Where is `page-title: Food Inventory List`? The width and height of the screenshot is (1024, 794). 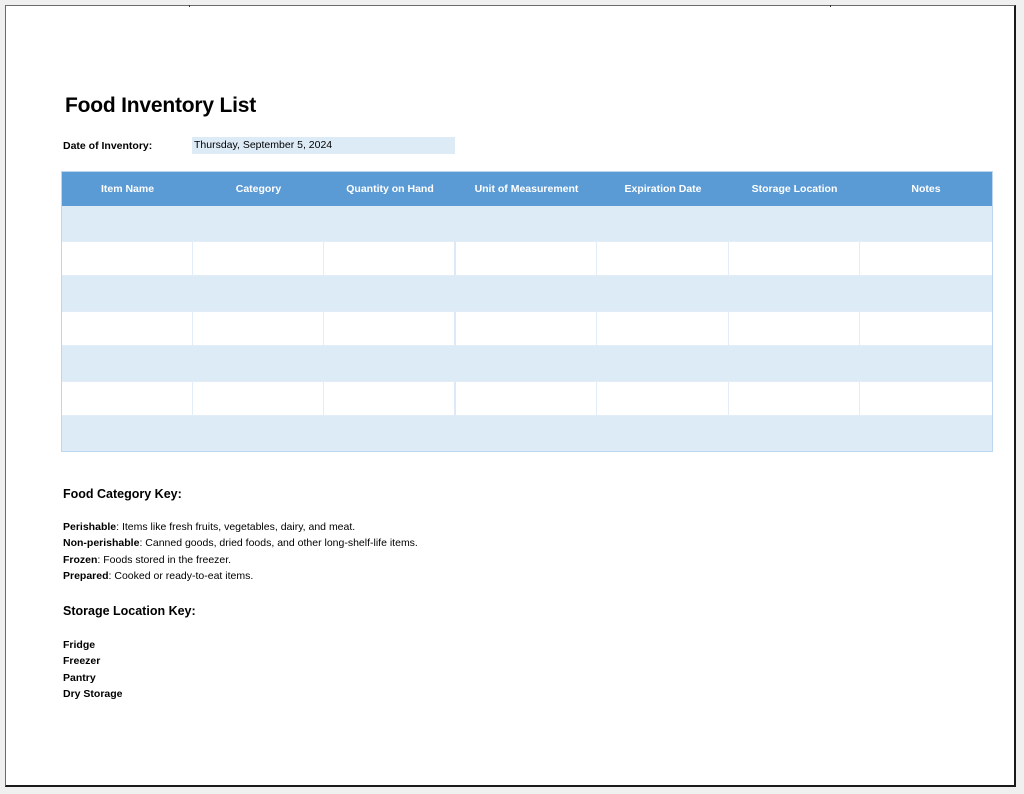 page-title: Food Inventory List is located at coordinates (161, 105).